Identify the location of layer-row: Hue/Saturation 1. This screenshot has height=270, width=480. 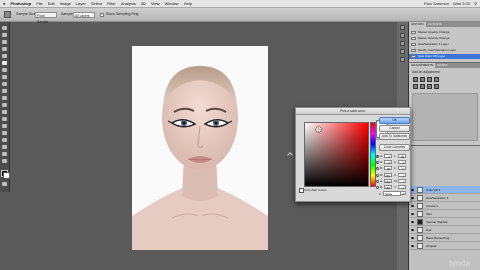
(444, 198).